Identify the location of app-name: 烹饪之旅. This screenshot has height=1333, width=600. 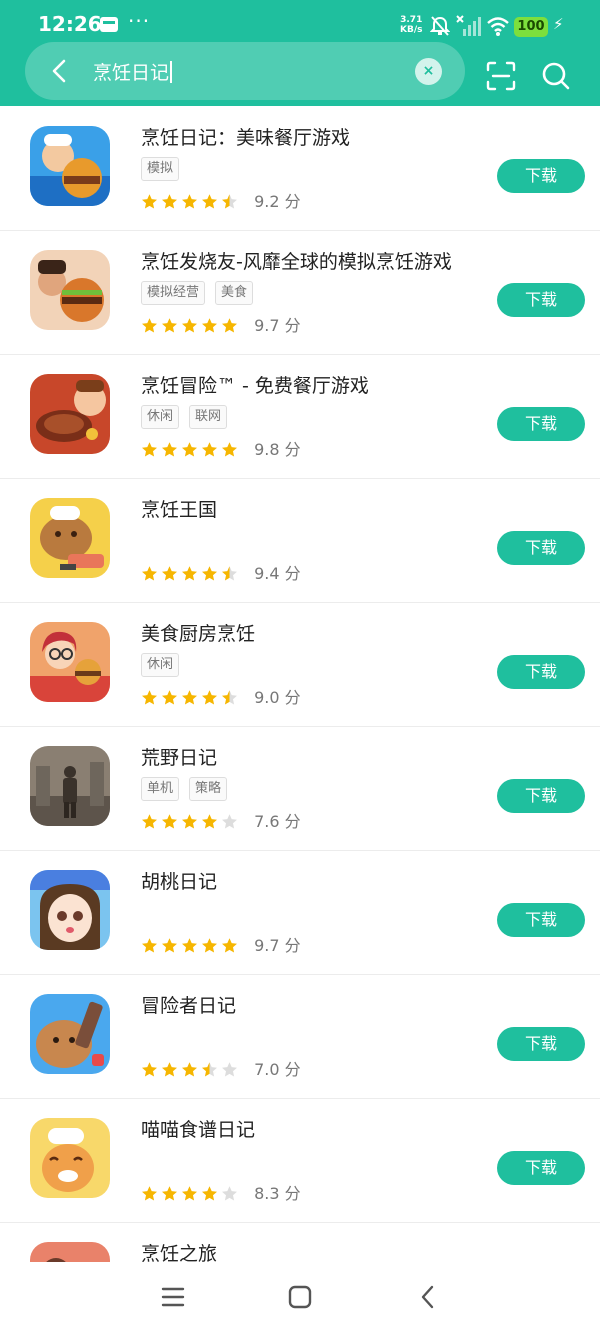
(179, 1250).